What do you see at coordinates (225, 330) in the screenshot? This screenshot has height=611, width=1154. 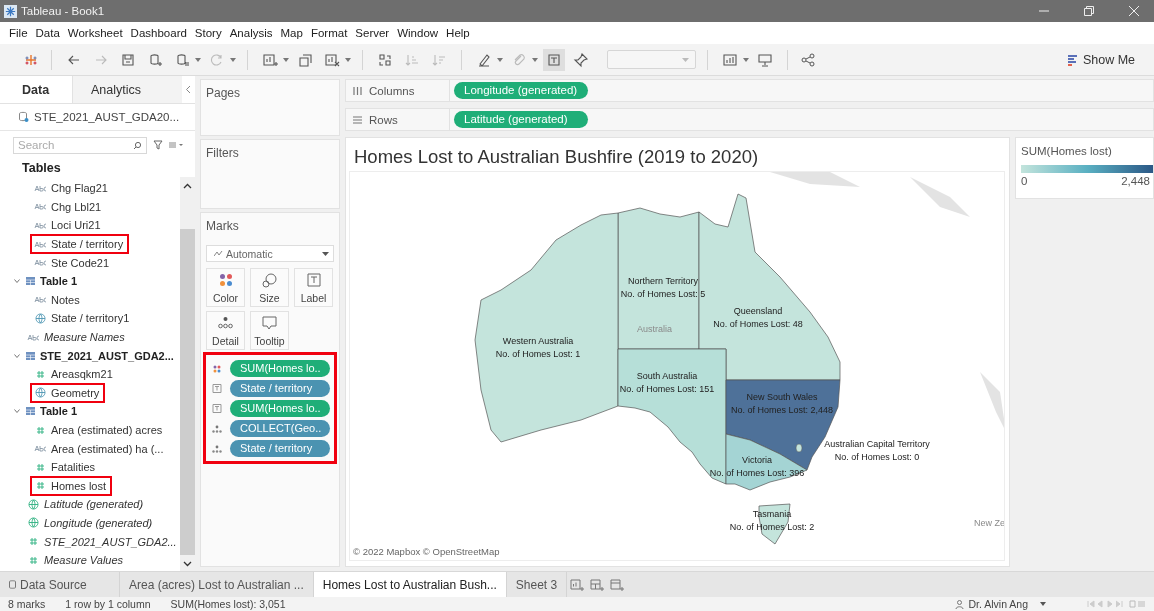 I see `marks-button: Detail` at bounding box center [225, 330].